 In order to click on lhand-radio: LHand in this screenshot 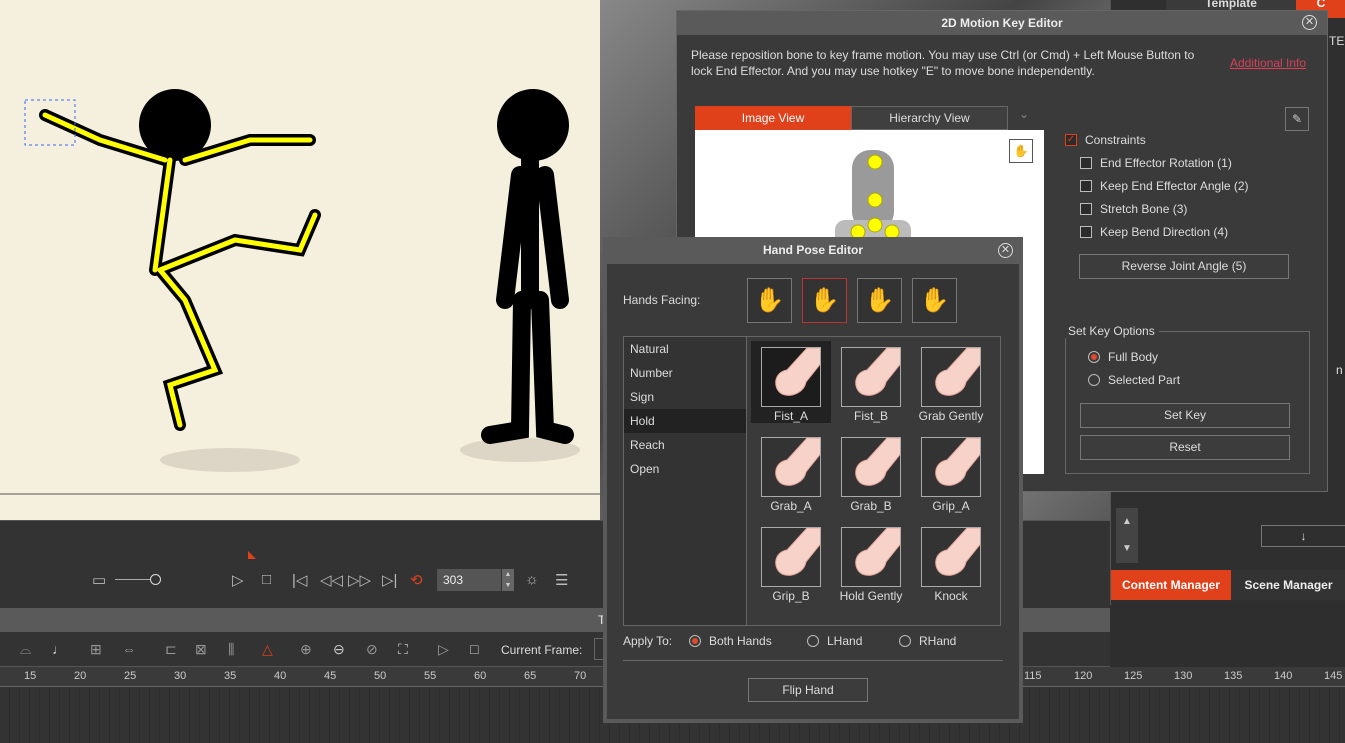, I will do `click(834, 641)`.